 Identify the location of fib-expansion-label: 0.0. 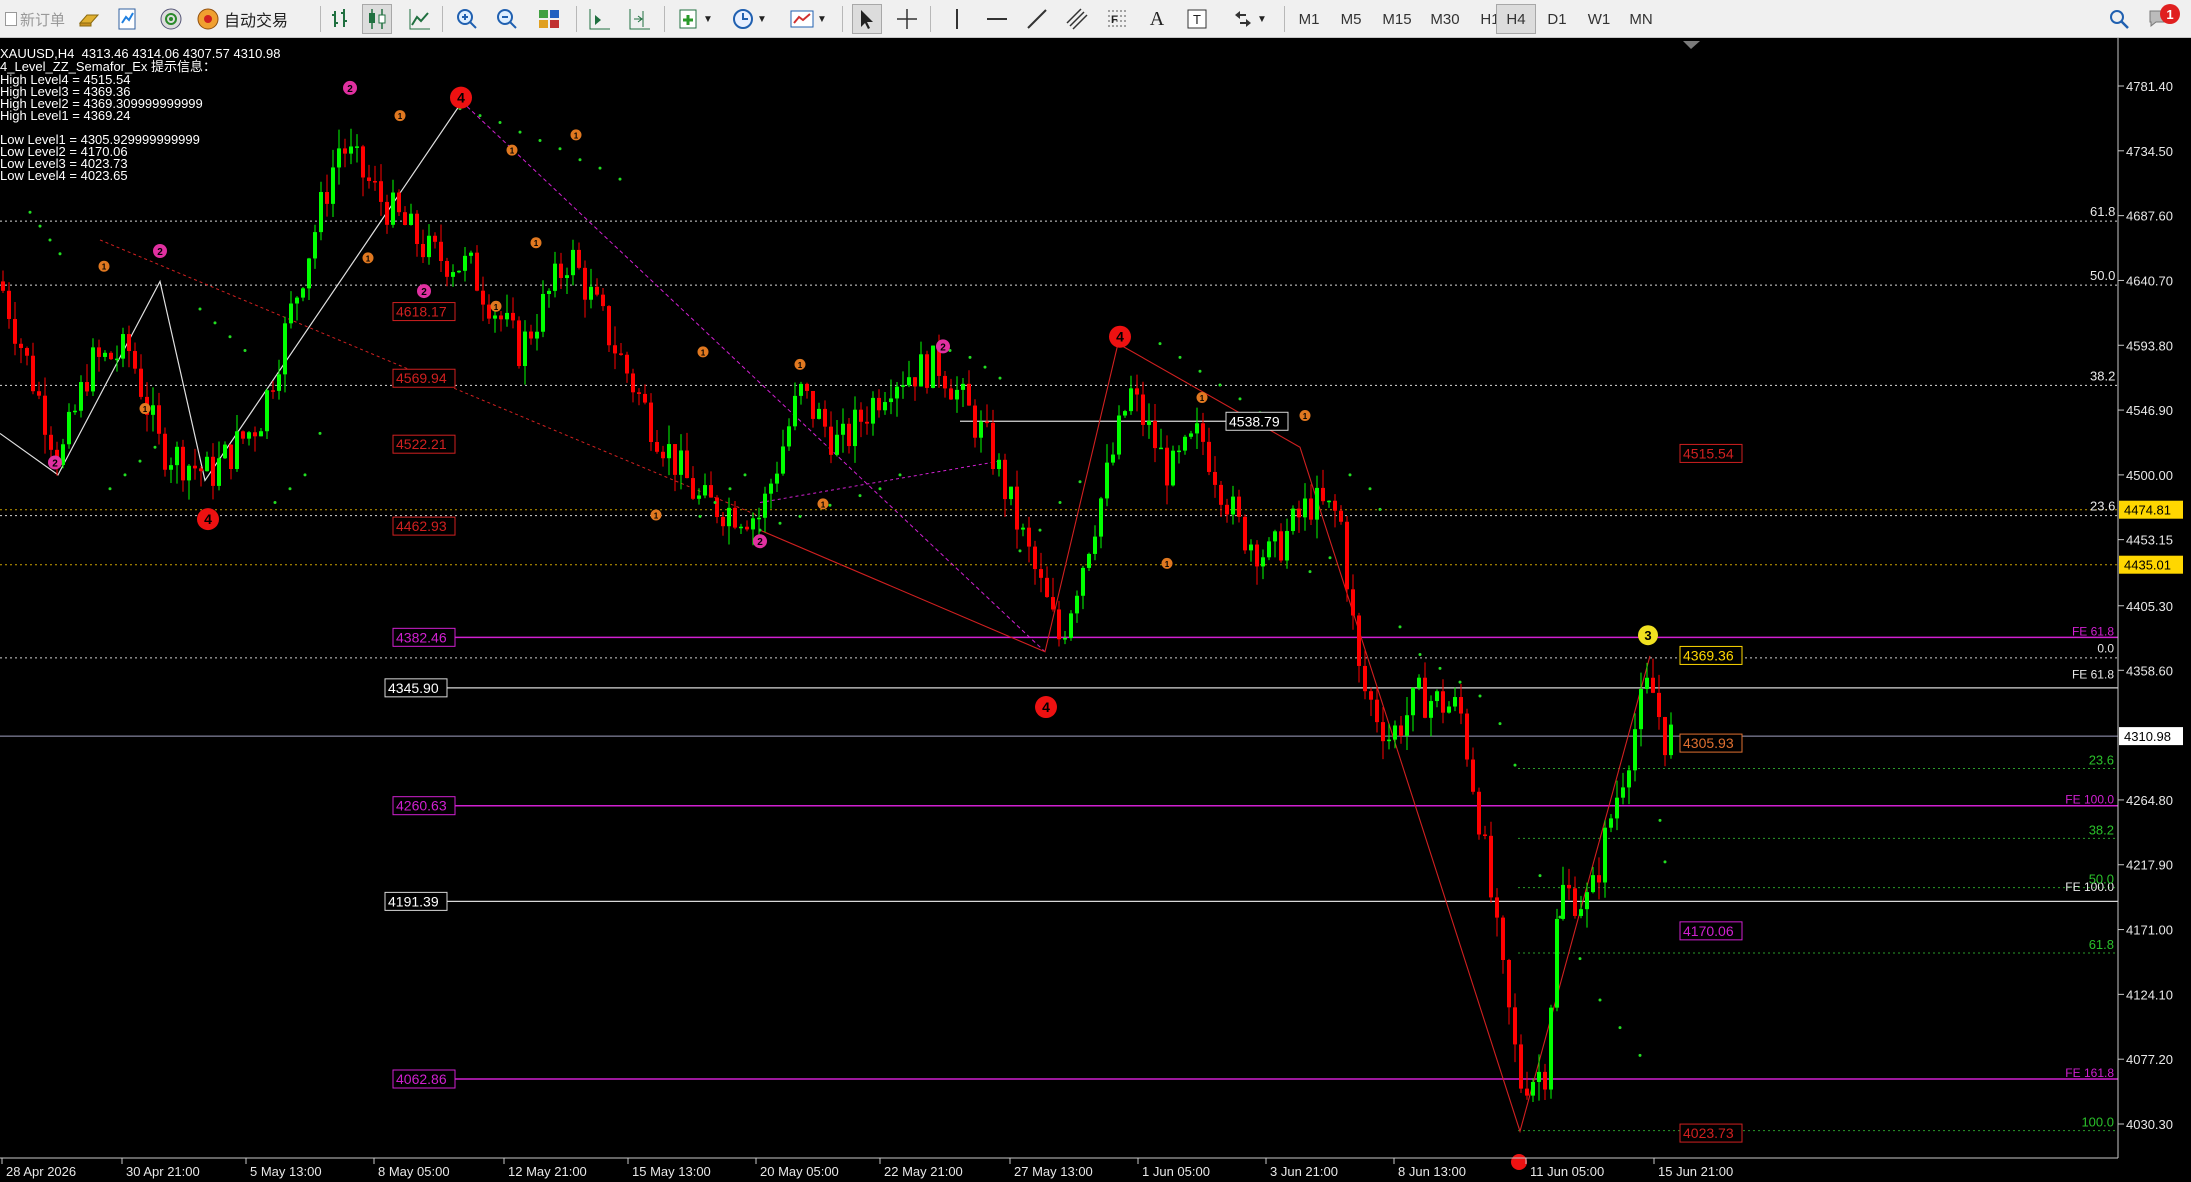
(2105, 648).